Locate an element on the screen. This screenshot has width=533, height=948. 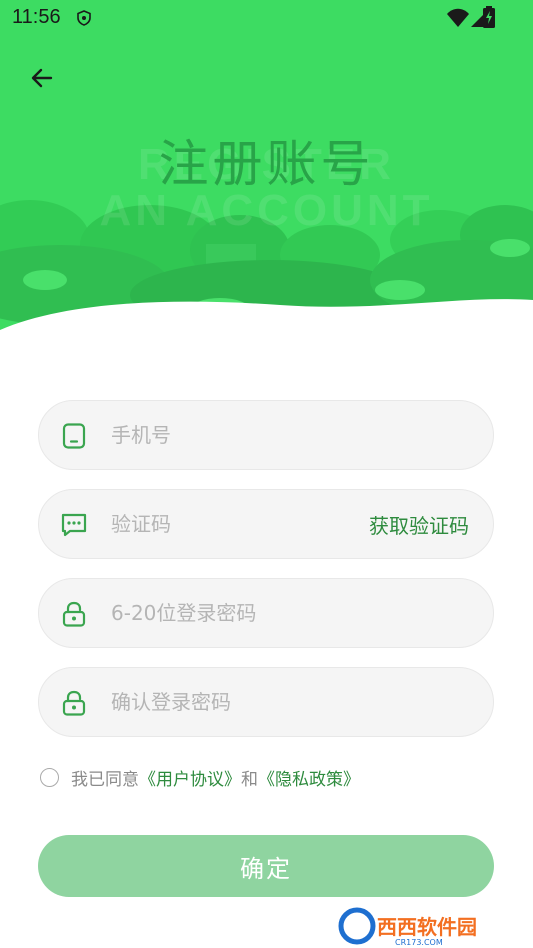
page-title: 注册账号 is located at coordinates (266, 164).